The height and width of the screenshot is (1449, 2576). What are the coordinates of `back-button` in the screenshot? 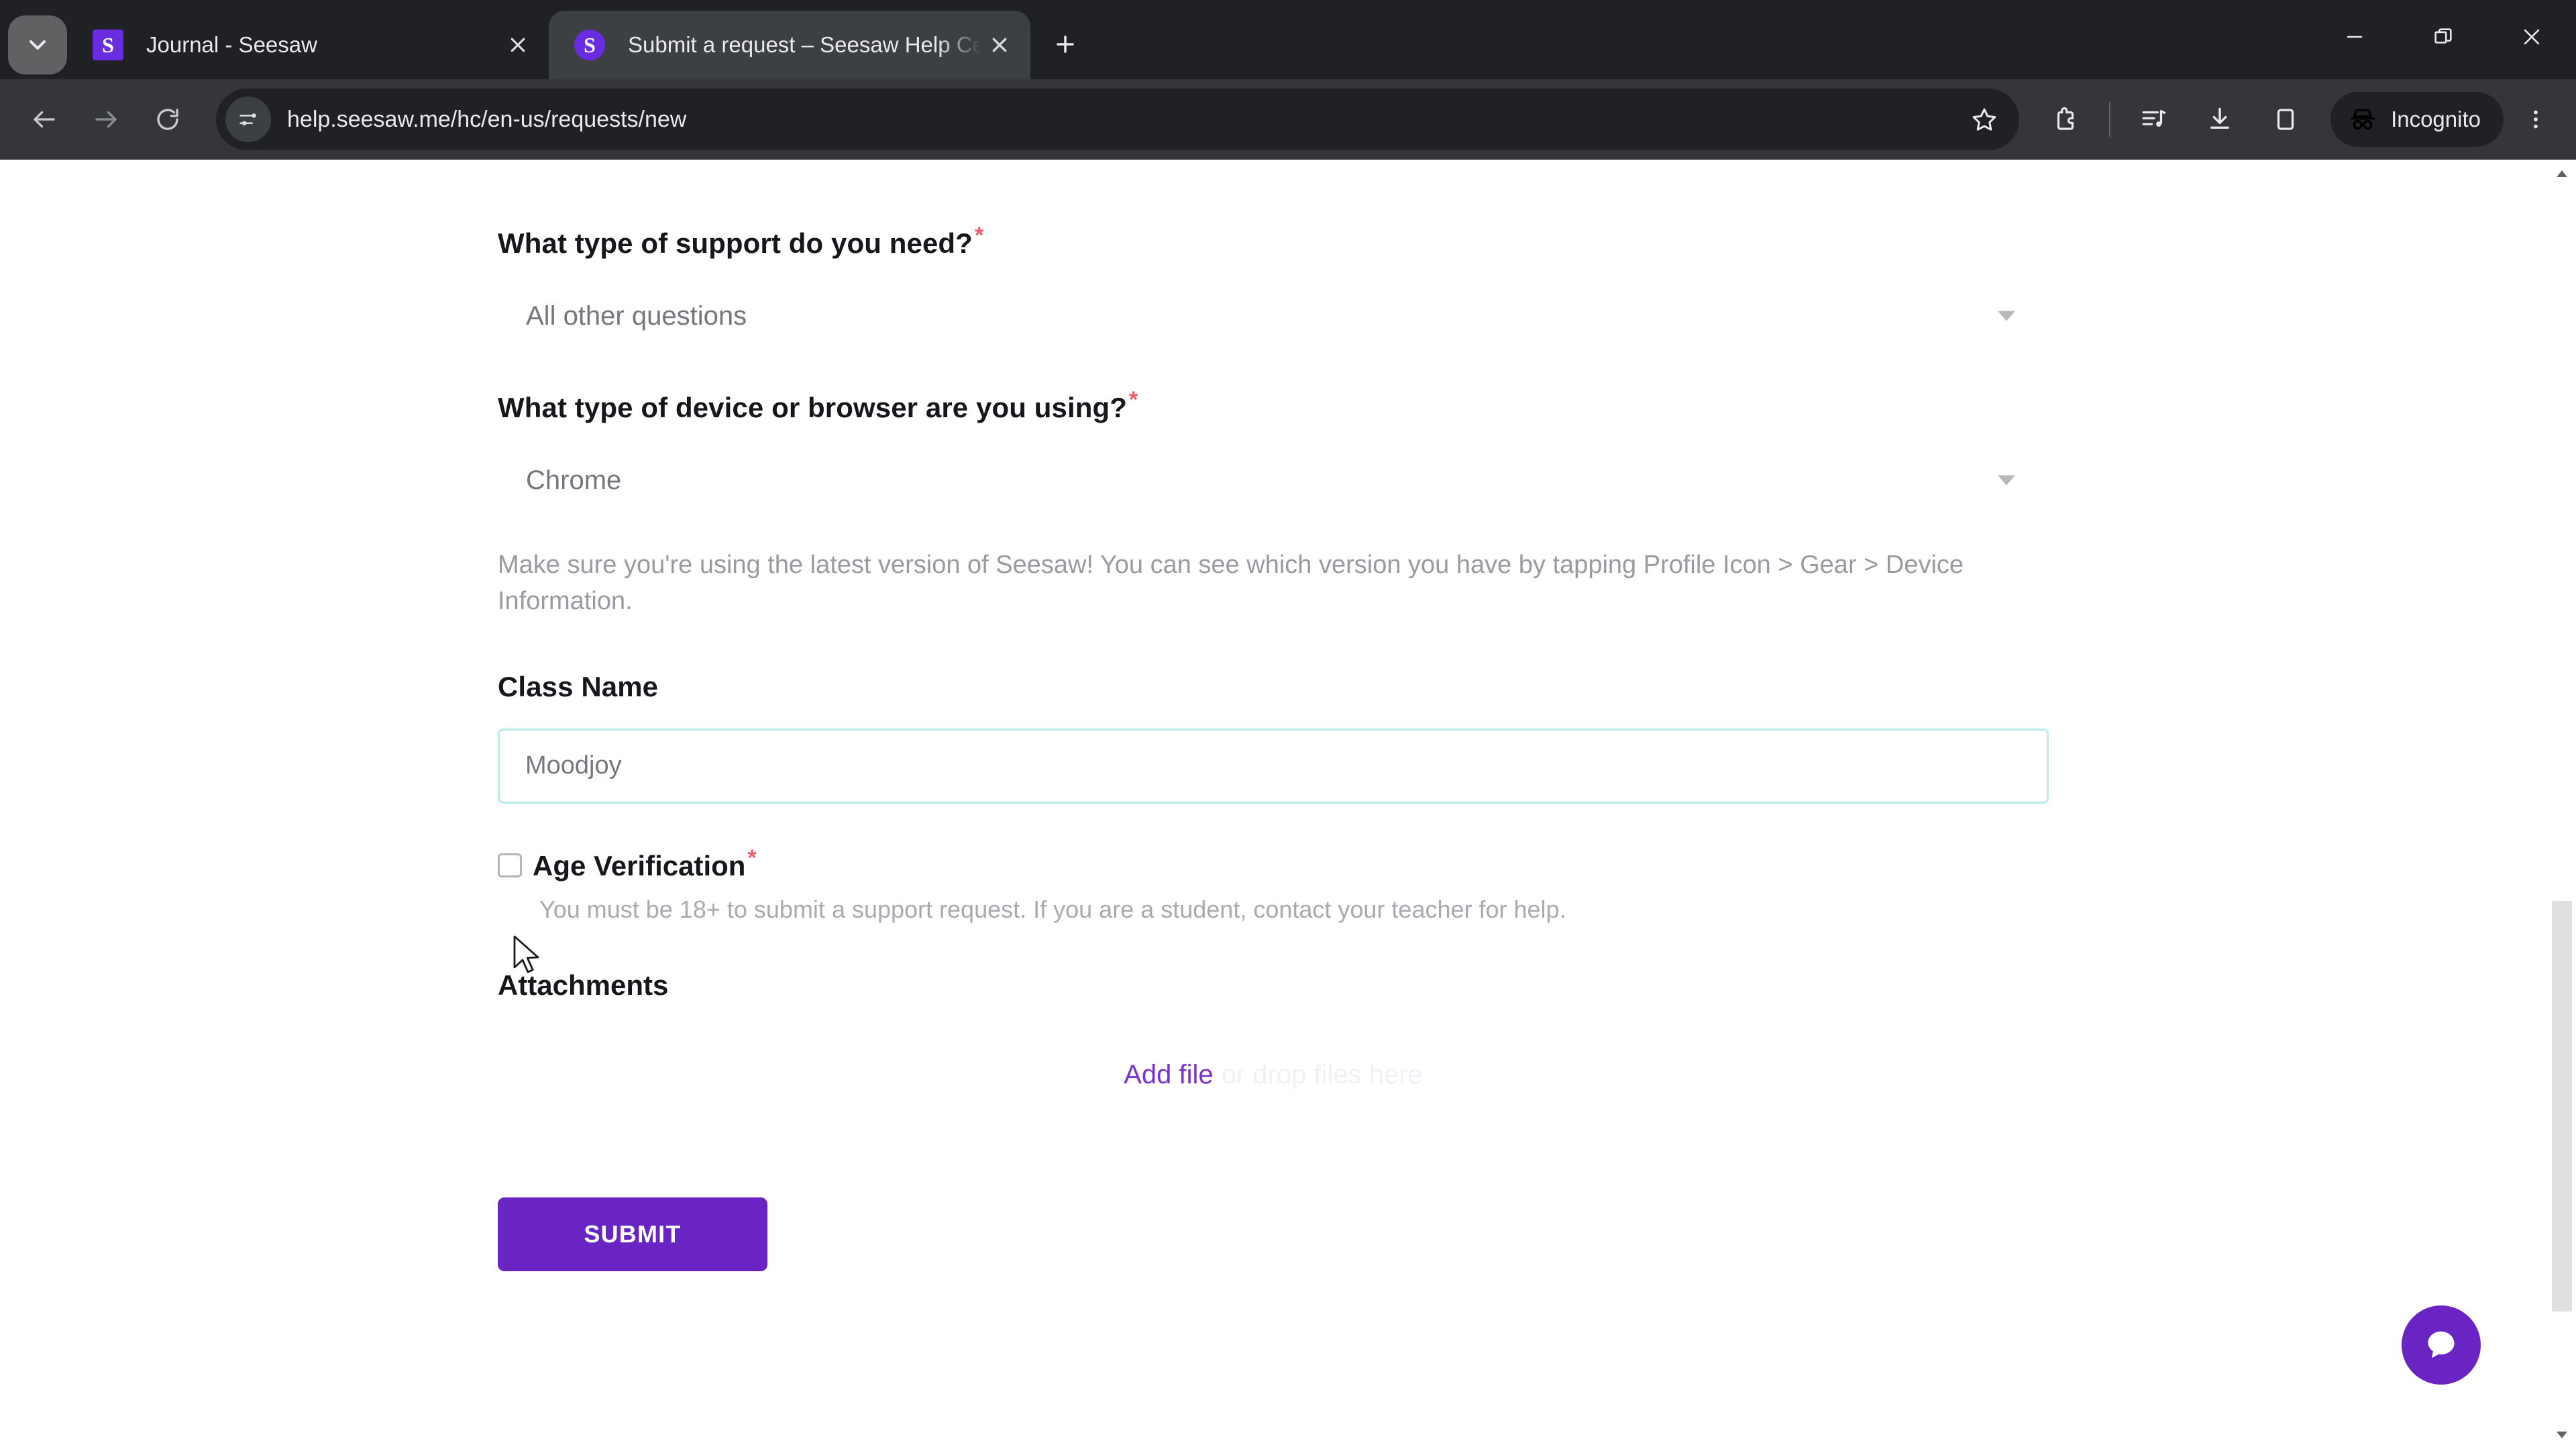 It's located at (44, 119).